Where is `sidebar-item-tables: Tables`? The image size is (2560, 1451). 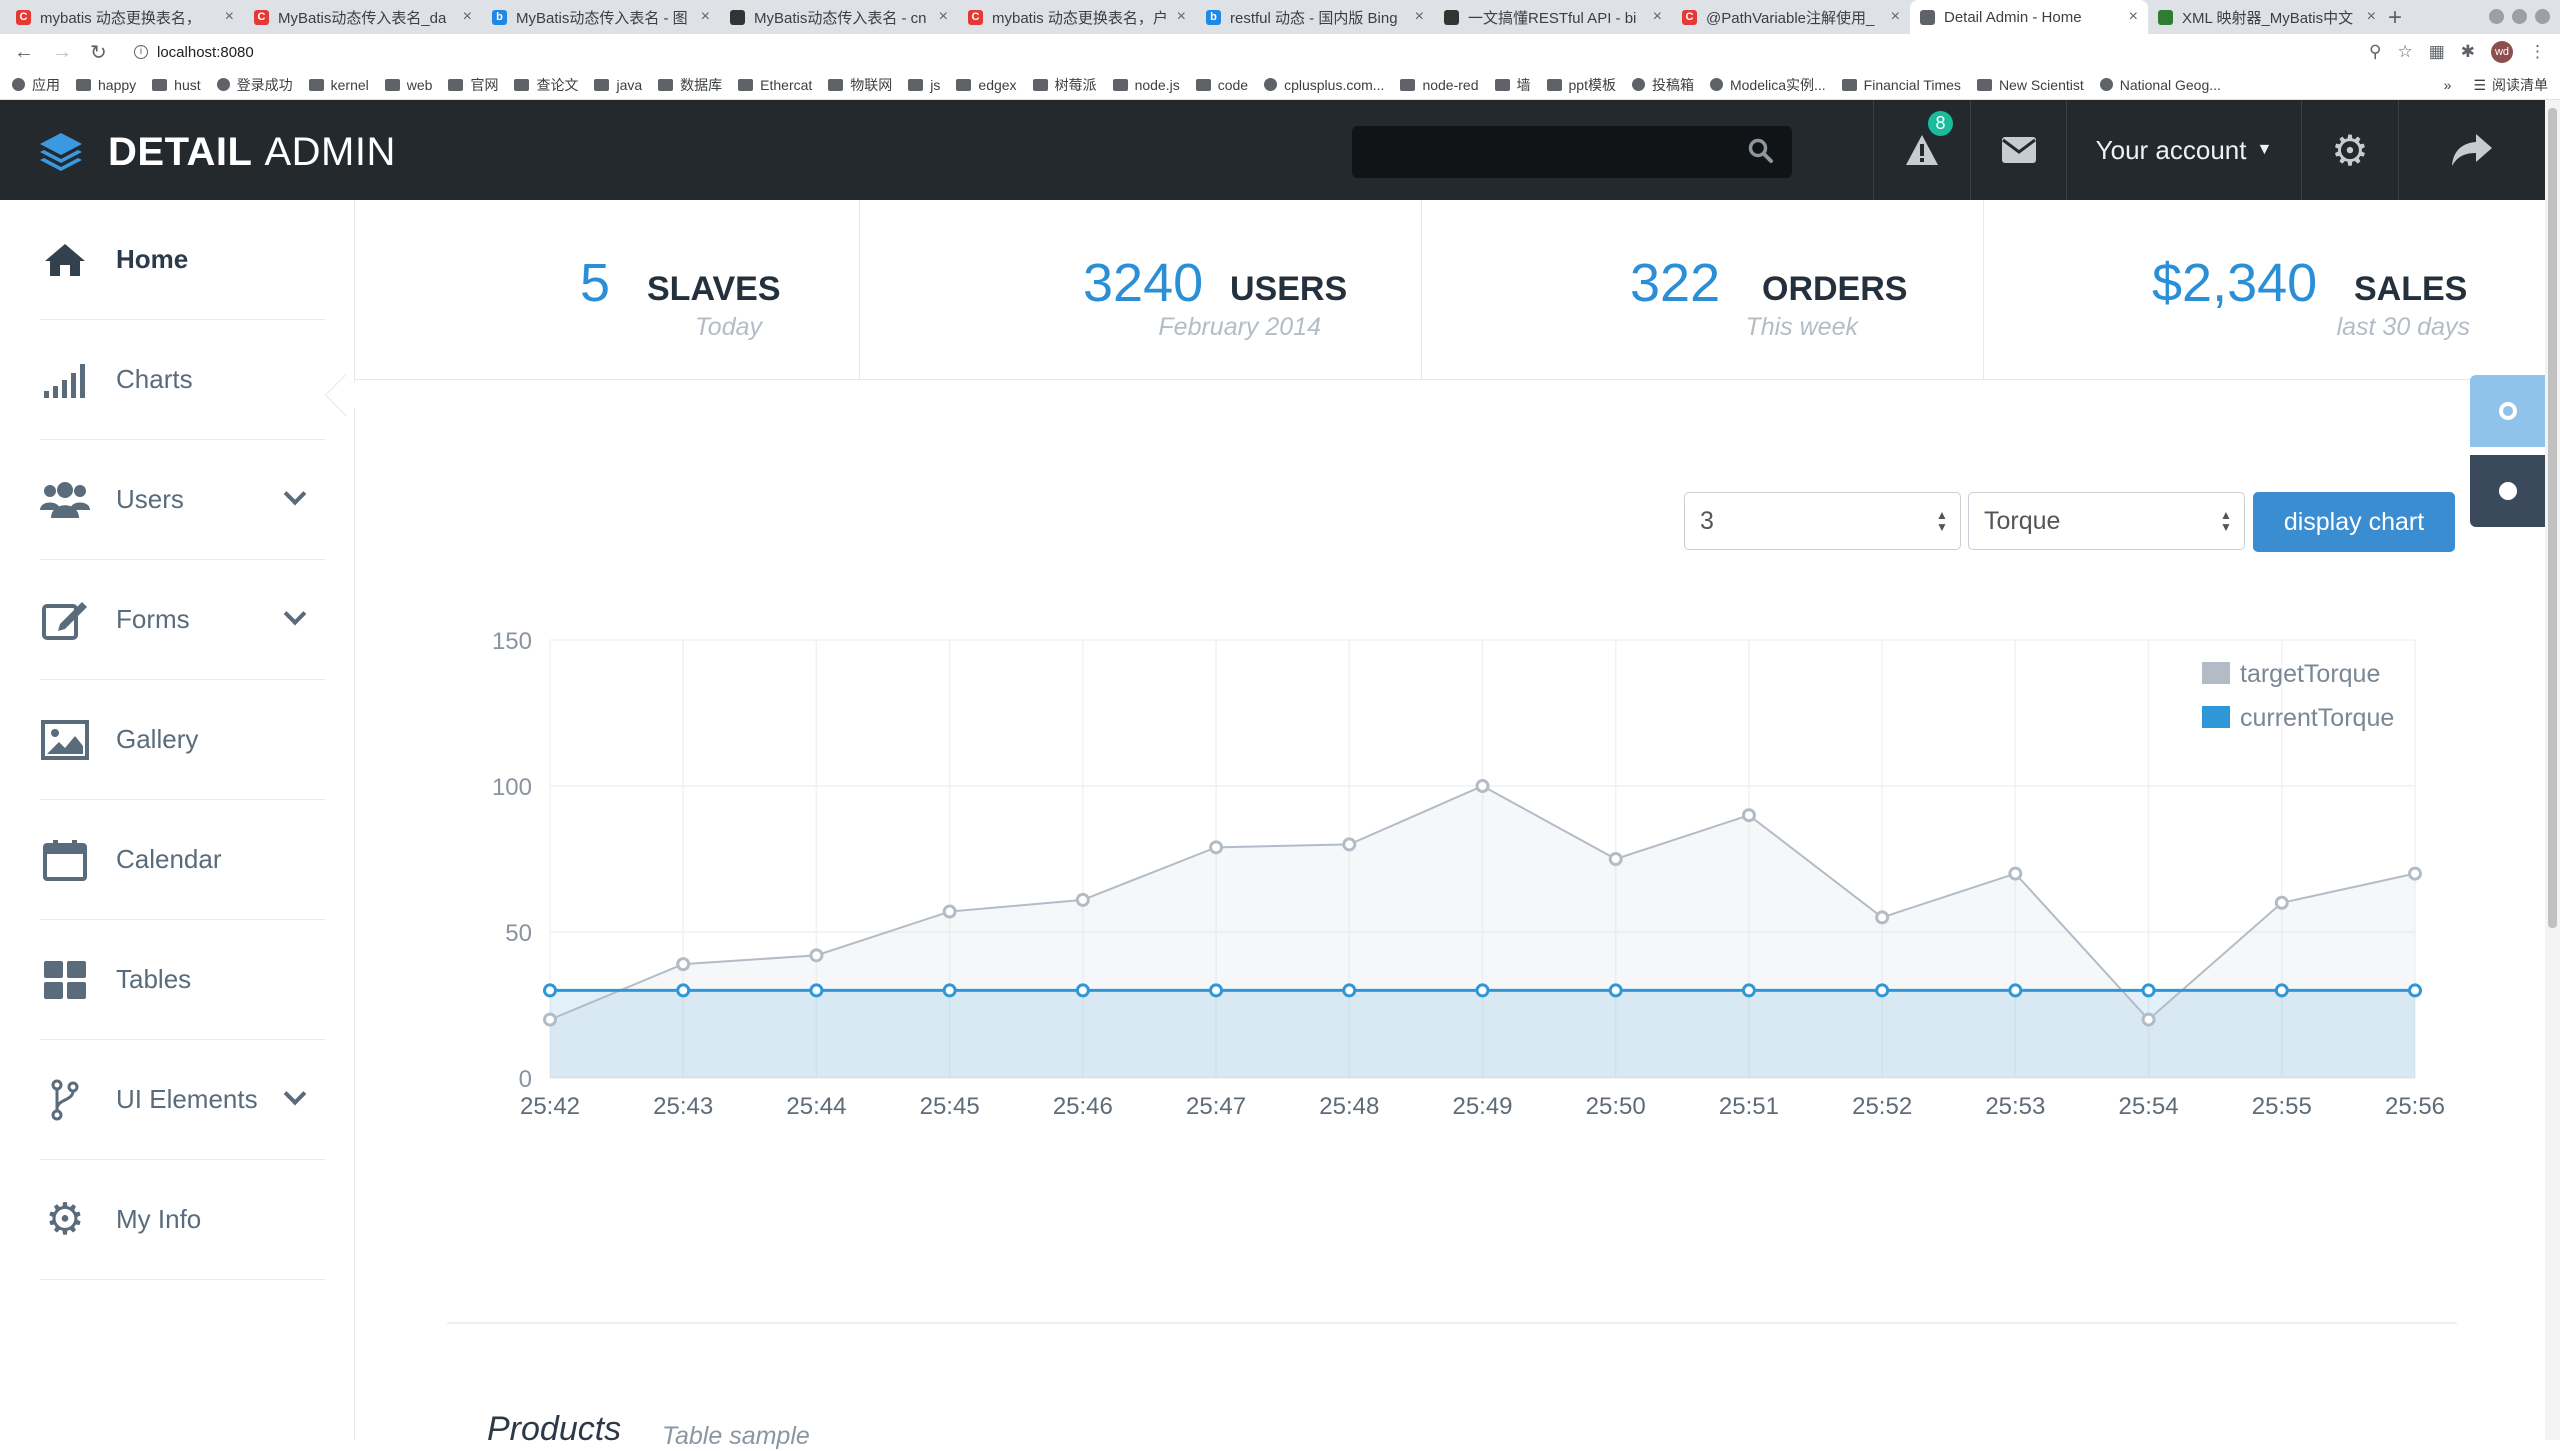
sidebar-item-tables: Tables is located at coordinates (182, 980).